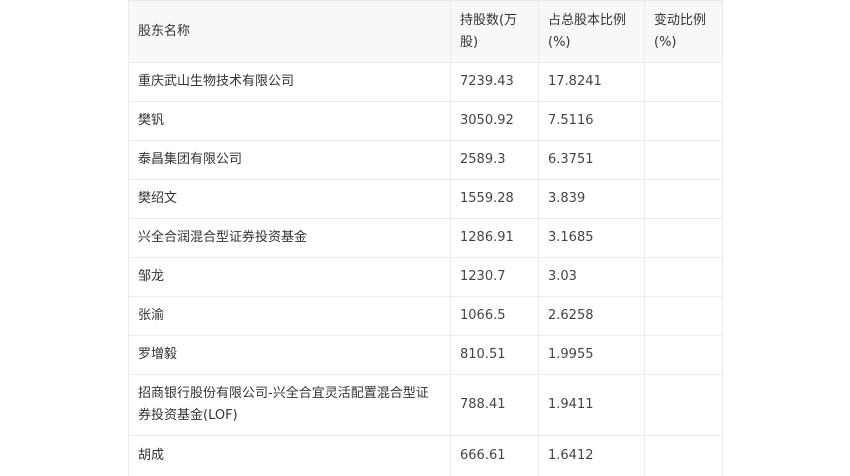 This screenshot has width=850, height=476. Describe the element at coordinates (494, 355) in the screenshot. I see `cell-shares: 810.51` at that location.